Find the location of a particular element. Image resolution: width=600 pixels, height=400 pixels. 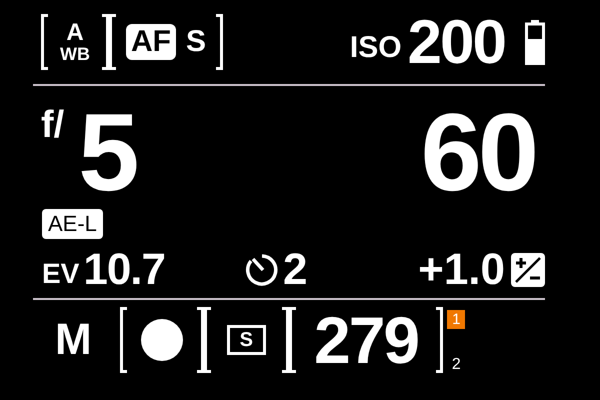

ae-lock-badge: AE-L is located at coordinates (72, 224).